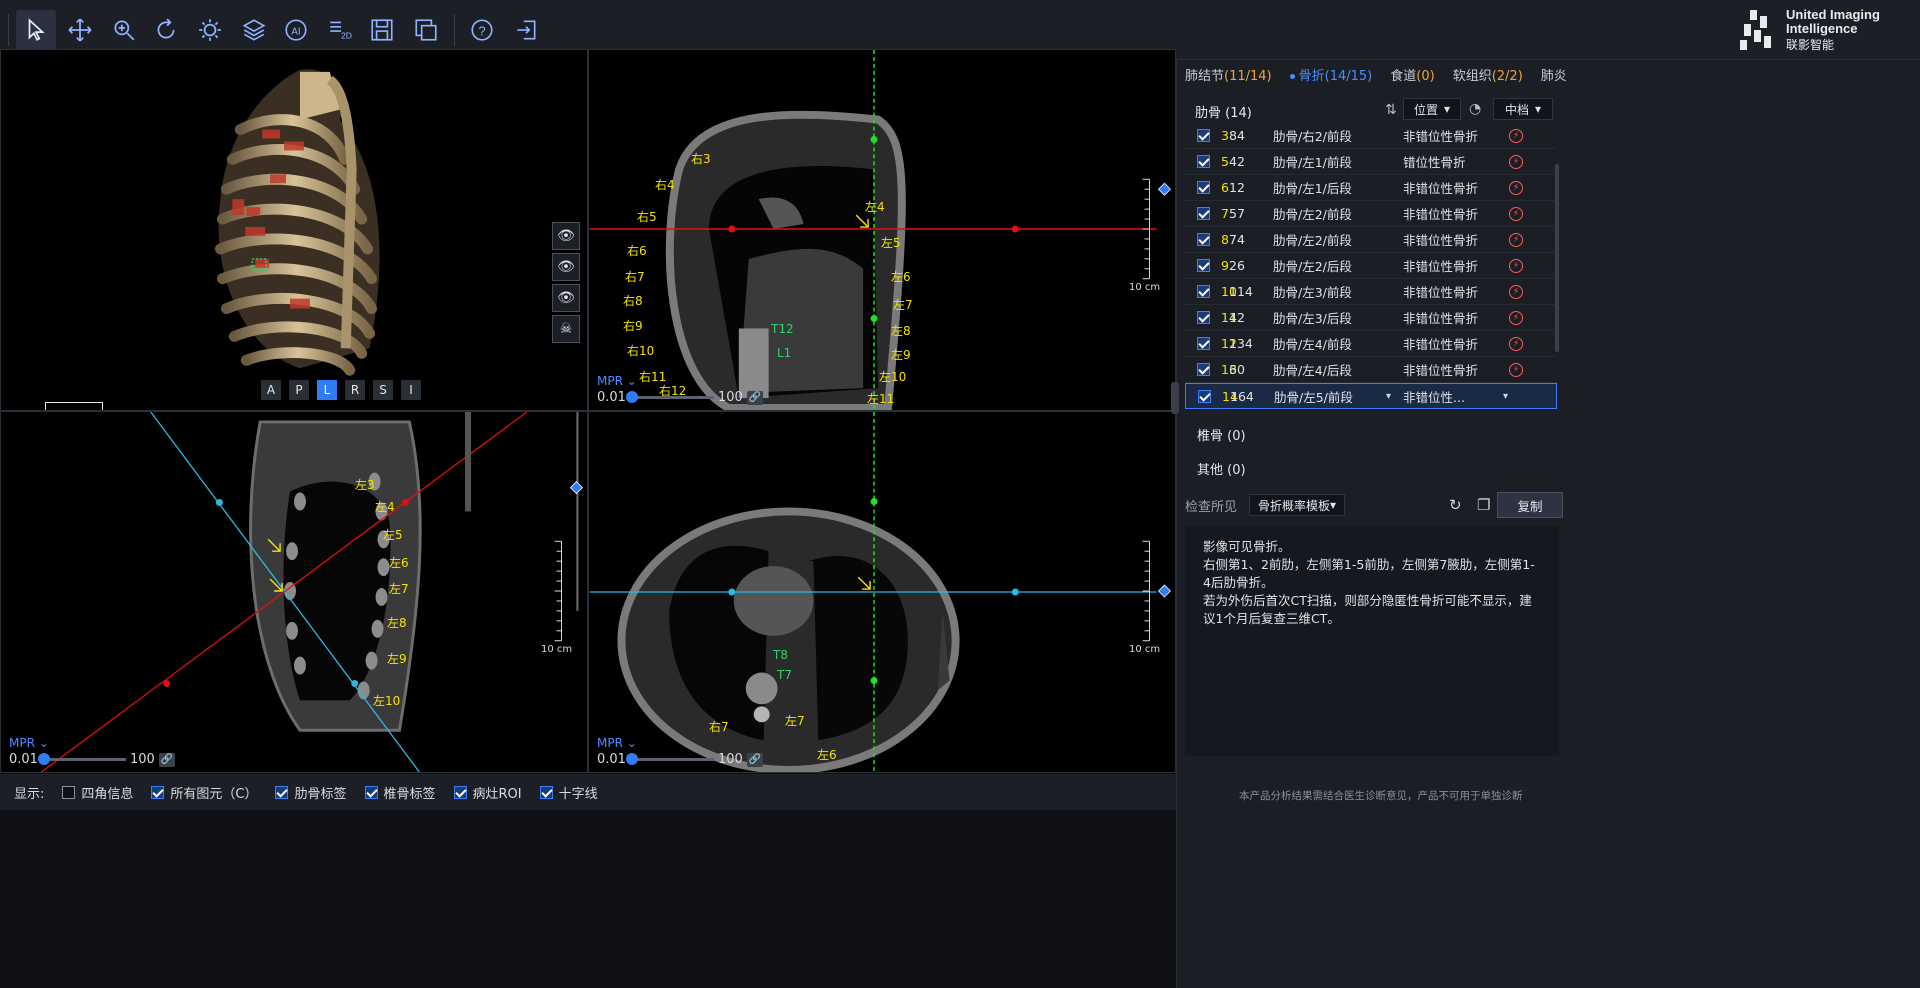  What do you see at coordinates (294, 230) in the screenshot?
I see `volume-render-viewport: 👁 👁 👁 ☠ L A P L R S I` at bounding box center [294, 230].